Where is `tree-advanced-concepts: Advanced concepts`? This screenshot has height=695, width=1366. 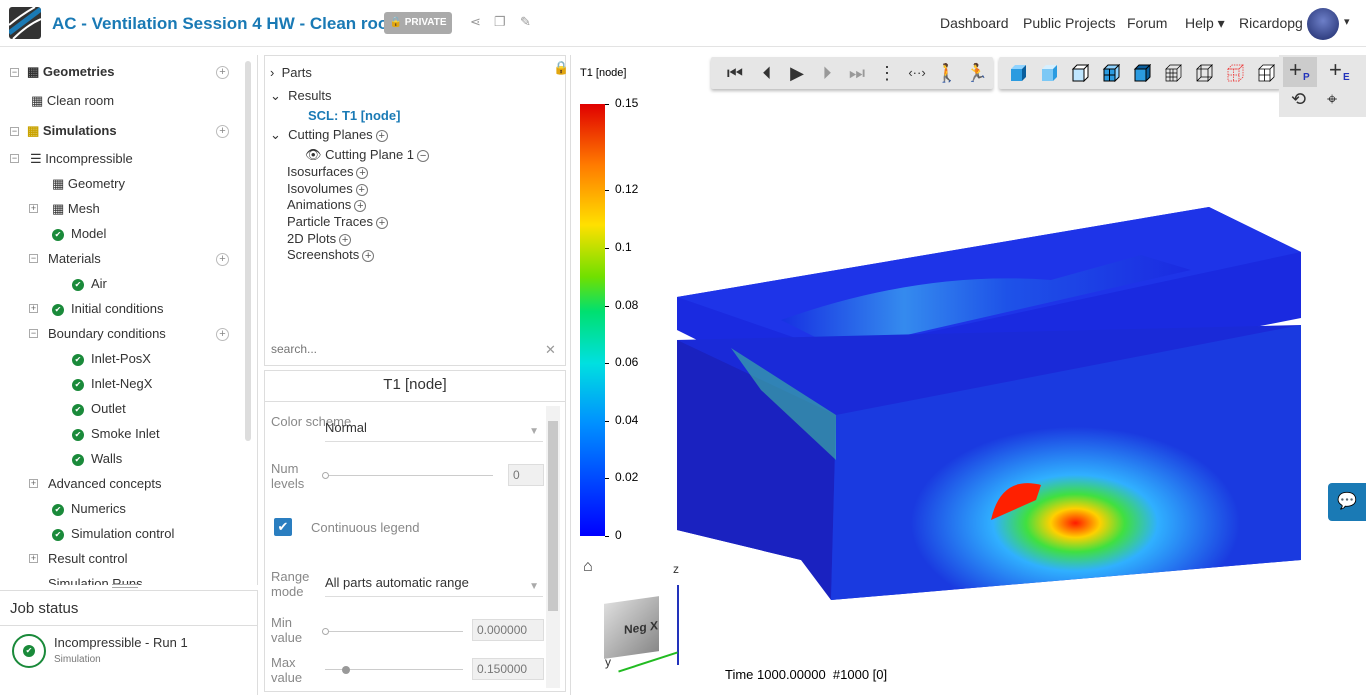 tree-advanced-concepts: Advanced concepts is located at coordinates (104, 484).